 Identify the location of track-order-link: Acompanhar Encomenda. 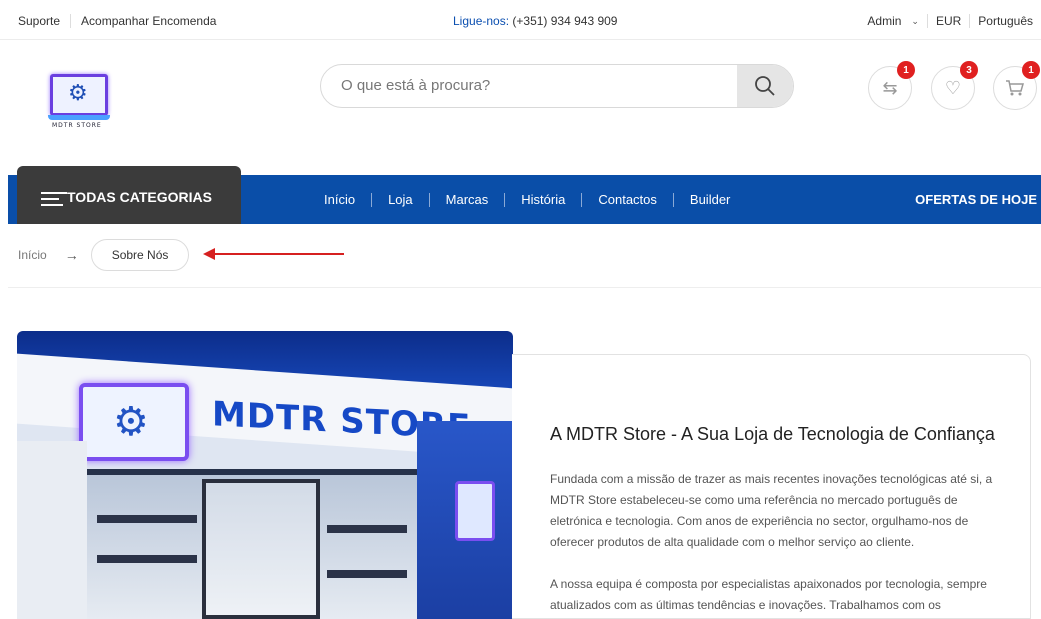
(148, 21).